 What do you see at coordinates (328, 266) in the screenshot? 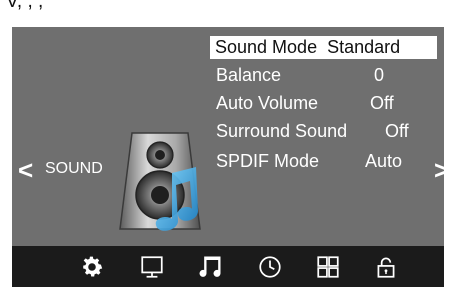
I see `grid-icon` at bounding box center [328, 266].